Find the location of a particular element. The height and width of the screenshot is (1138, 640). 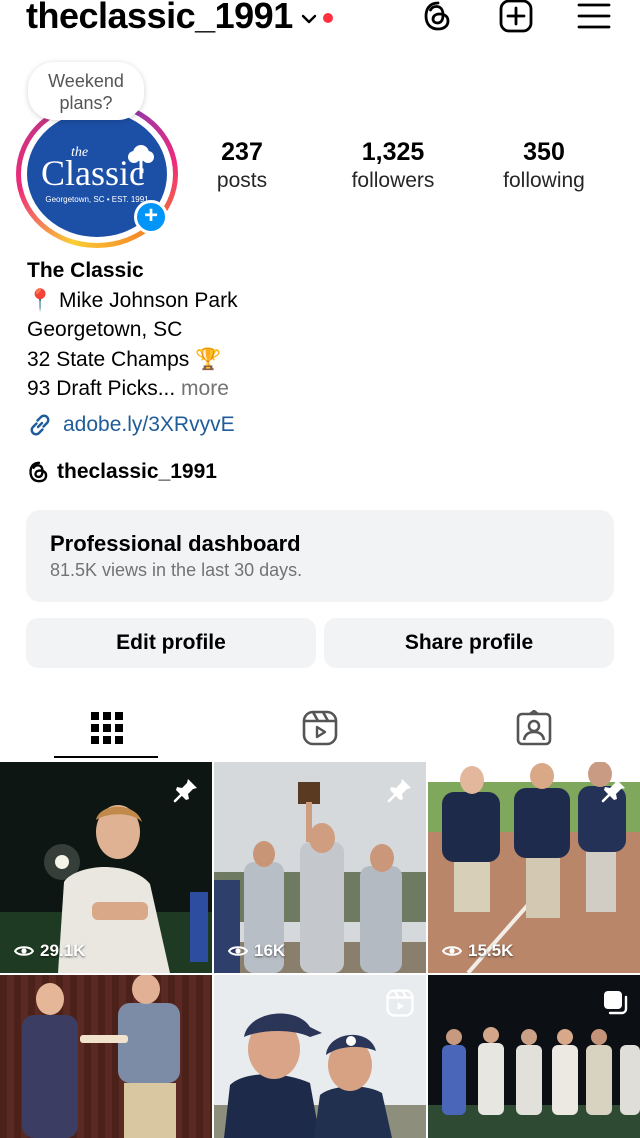

tab-reels is located at coordinates (319, 728).